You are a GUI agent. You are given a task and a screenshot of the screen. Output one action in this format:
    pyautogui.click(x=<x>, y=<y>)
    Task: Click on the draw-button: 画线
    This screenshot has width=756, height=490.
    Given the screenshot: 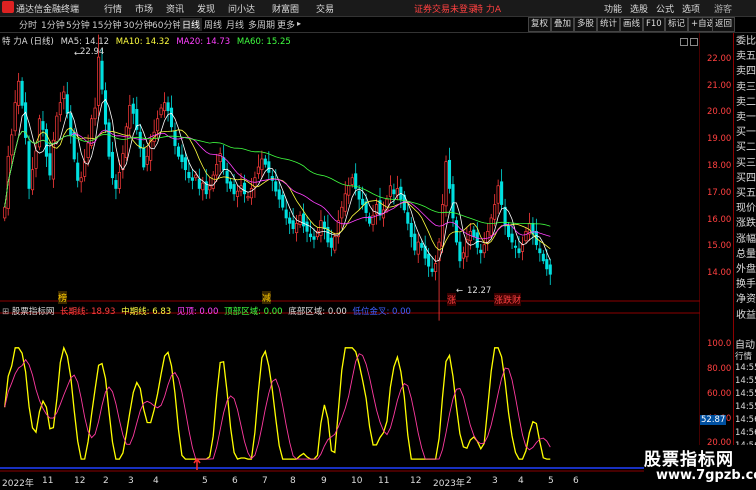 What is the action you would take?
    pyautogui.click(x=632, y=24)
    